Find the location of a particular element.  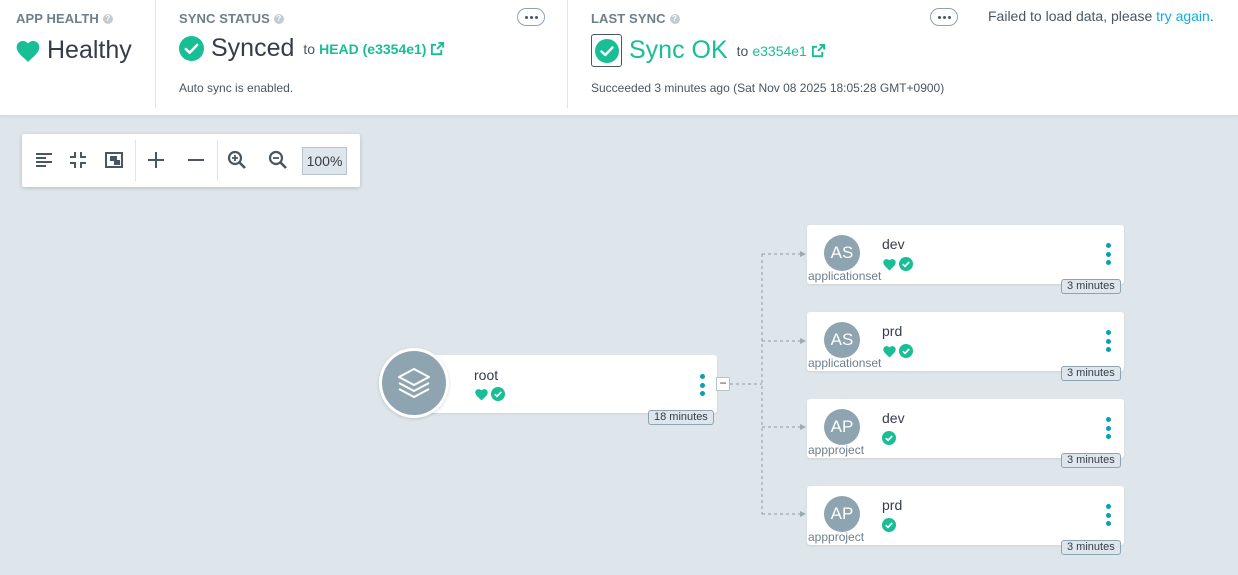

root-node: root is located at coordinates (565, 384).